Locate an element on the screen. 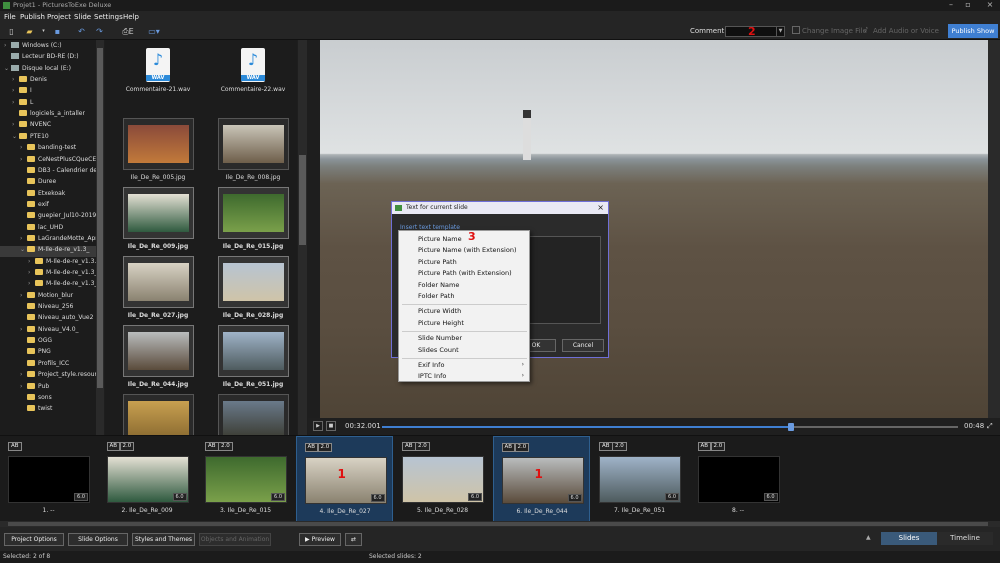  image-file-item is located at coordinates (158, 414).